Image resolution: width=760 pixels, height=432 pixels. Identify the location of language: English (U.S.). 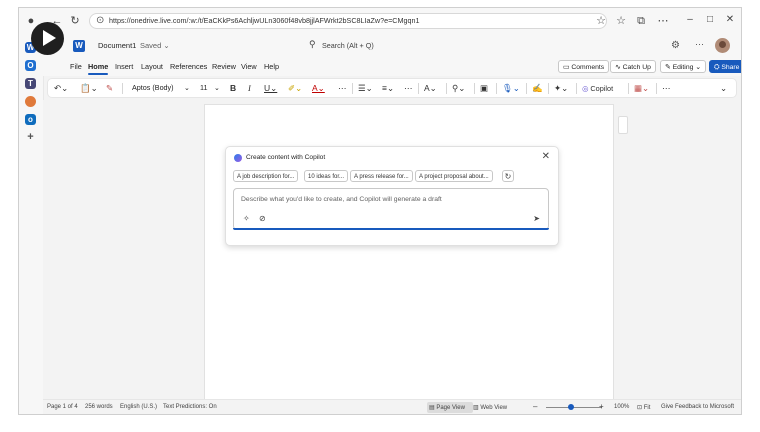
(138, 407).